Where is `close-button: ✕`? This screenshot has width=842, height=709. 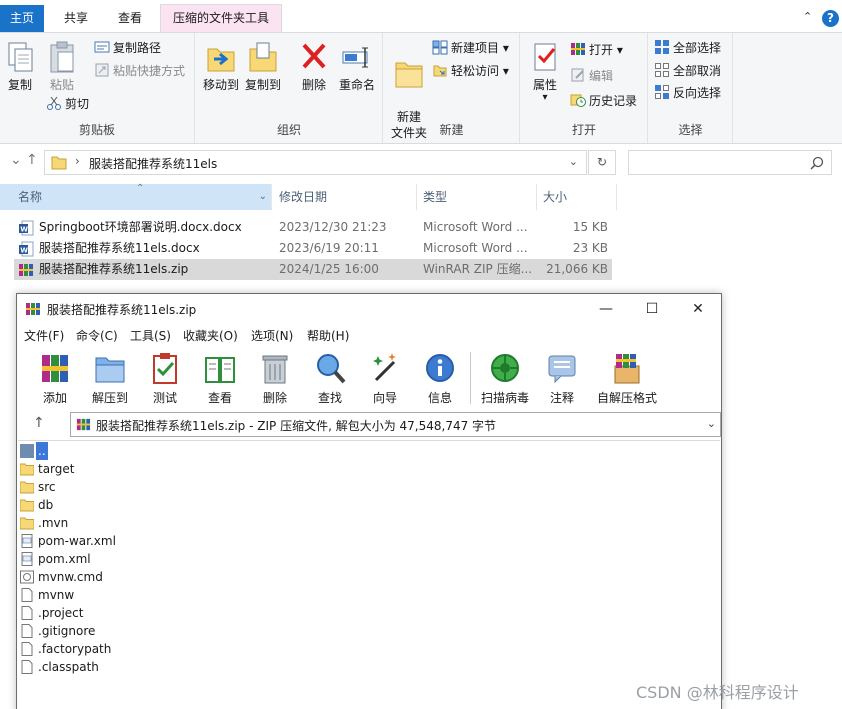
close-button: ✕ is located at coordinates (698, 309).